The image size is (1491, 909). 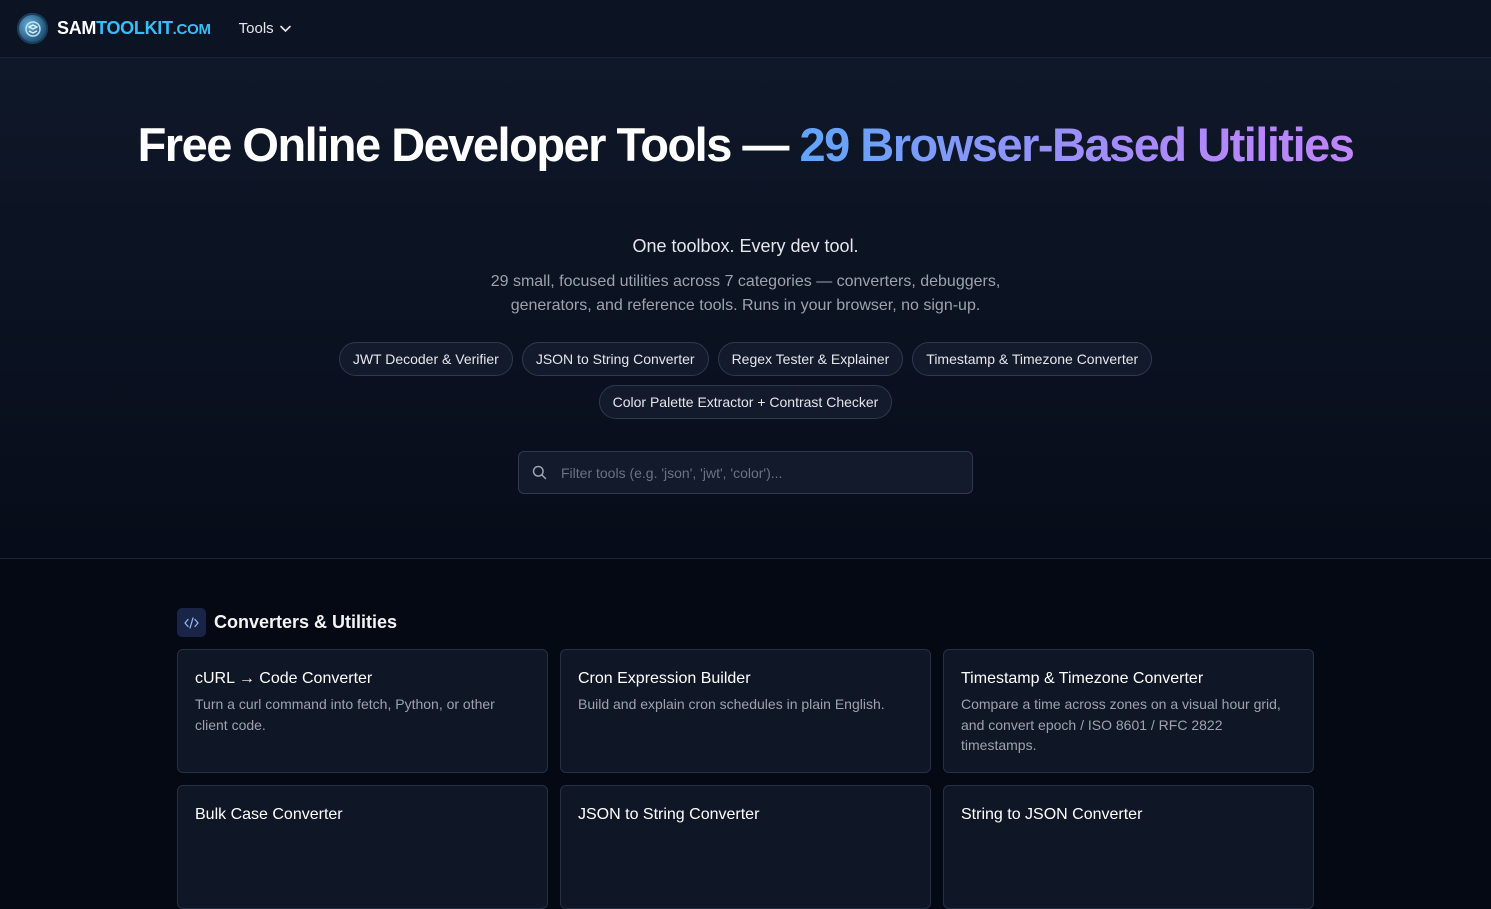 I want to click on section-header-converters: Converters & Utilities, so click(x=287, y=622).